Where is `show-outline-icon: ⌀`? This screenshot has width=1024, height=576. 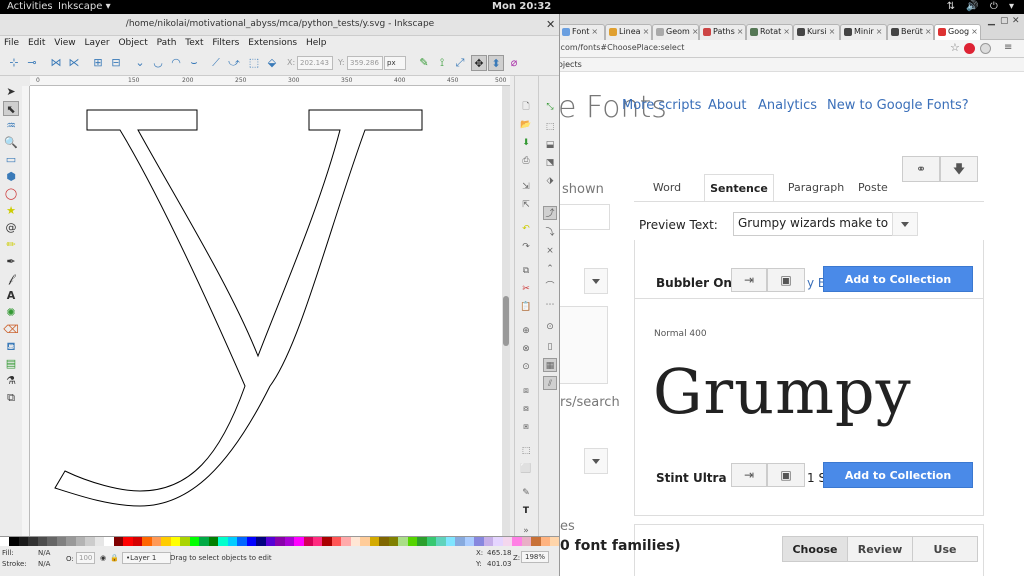 show-outline-icon: ⌀ is located at coordinates (514, 63).